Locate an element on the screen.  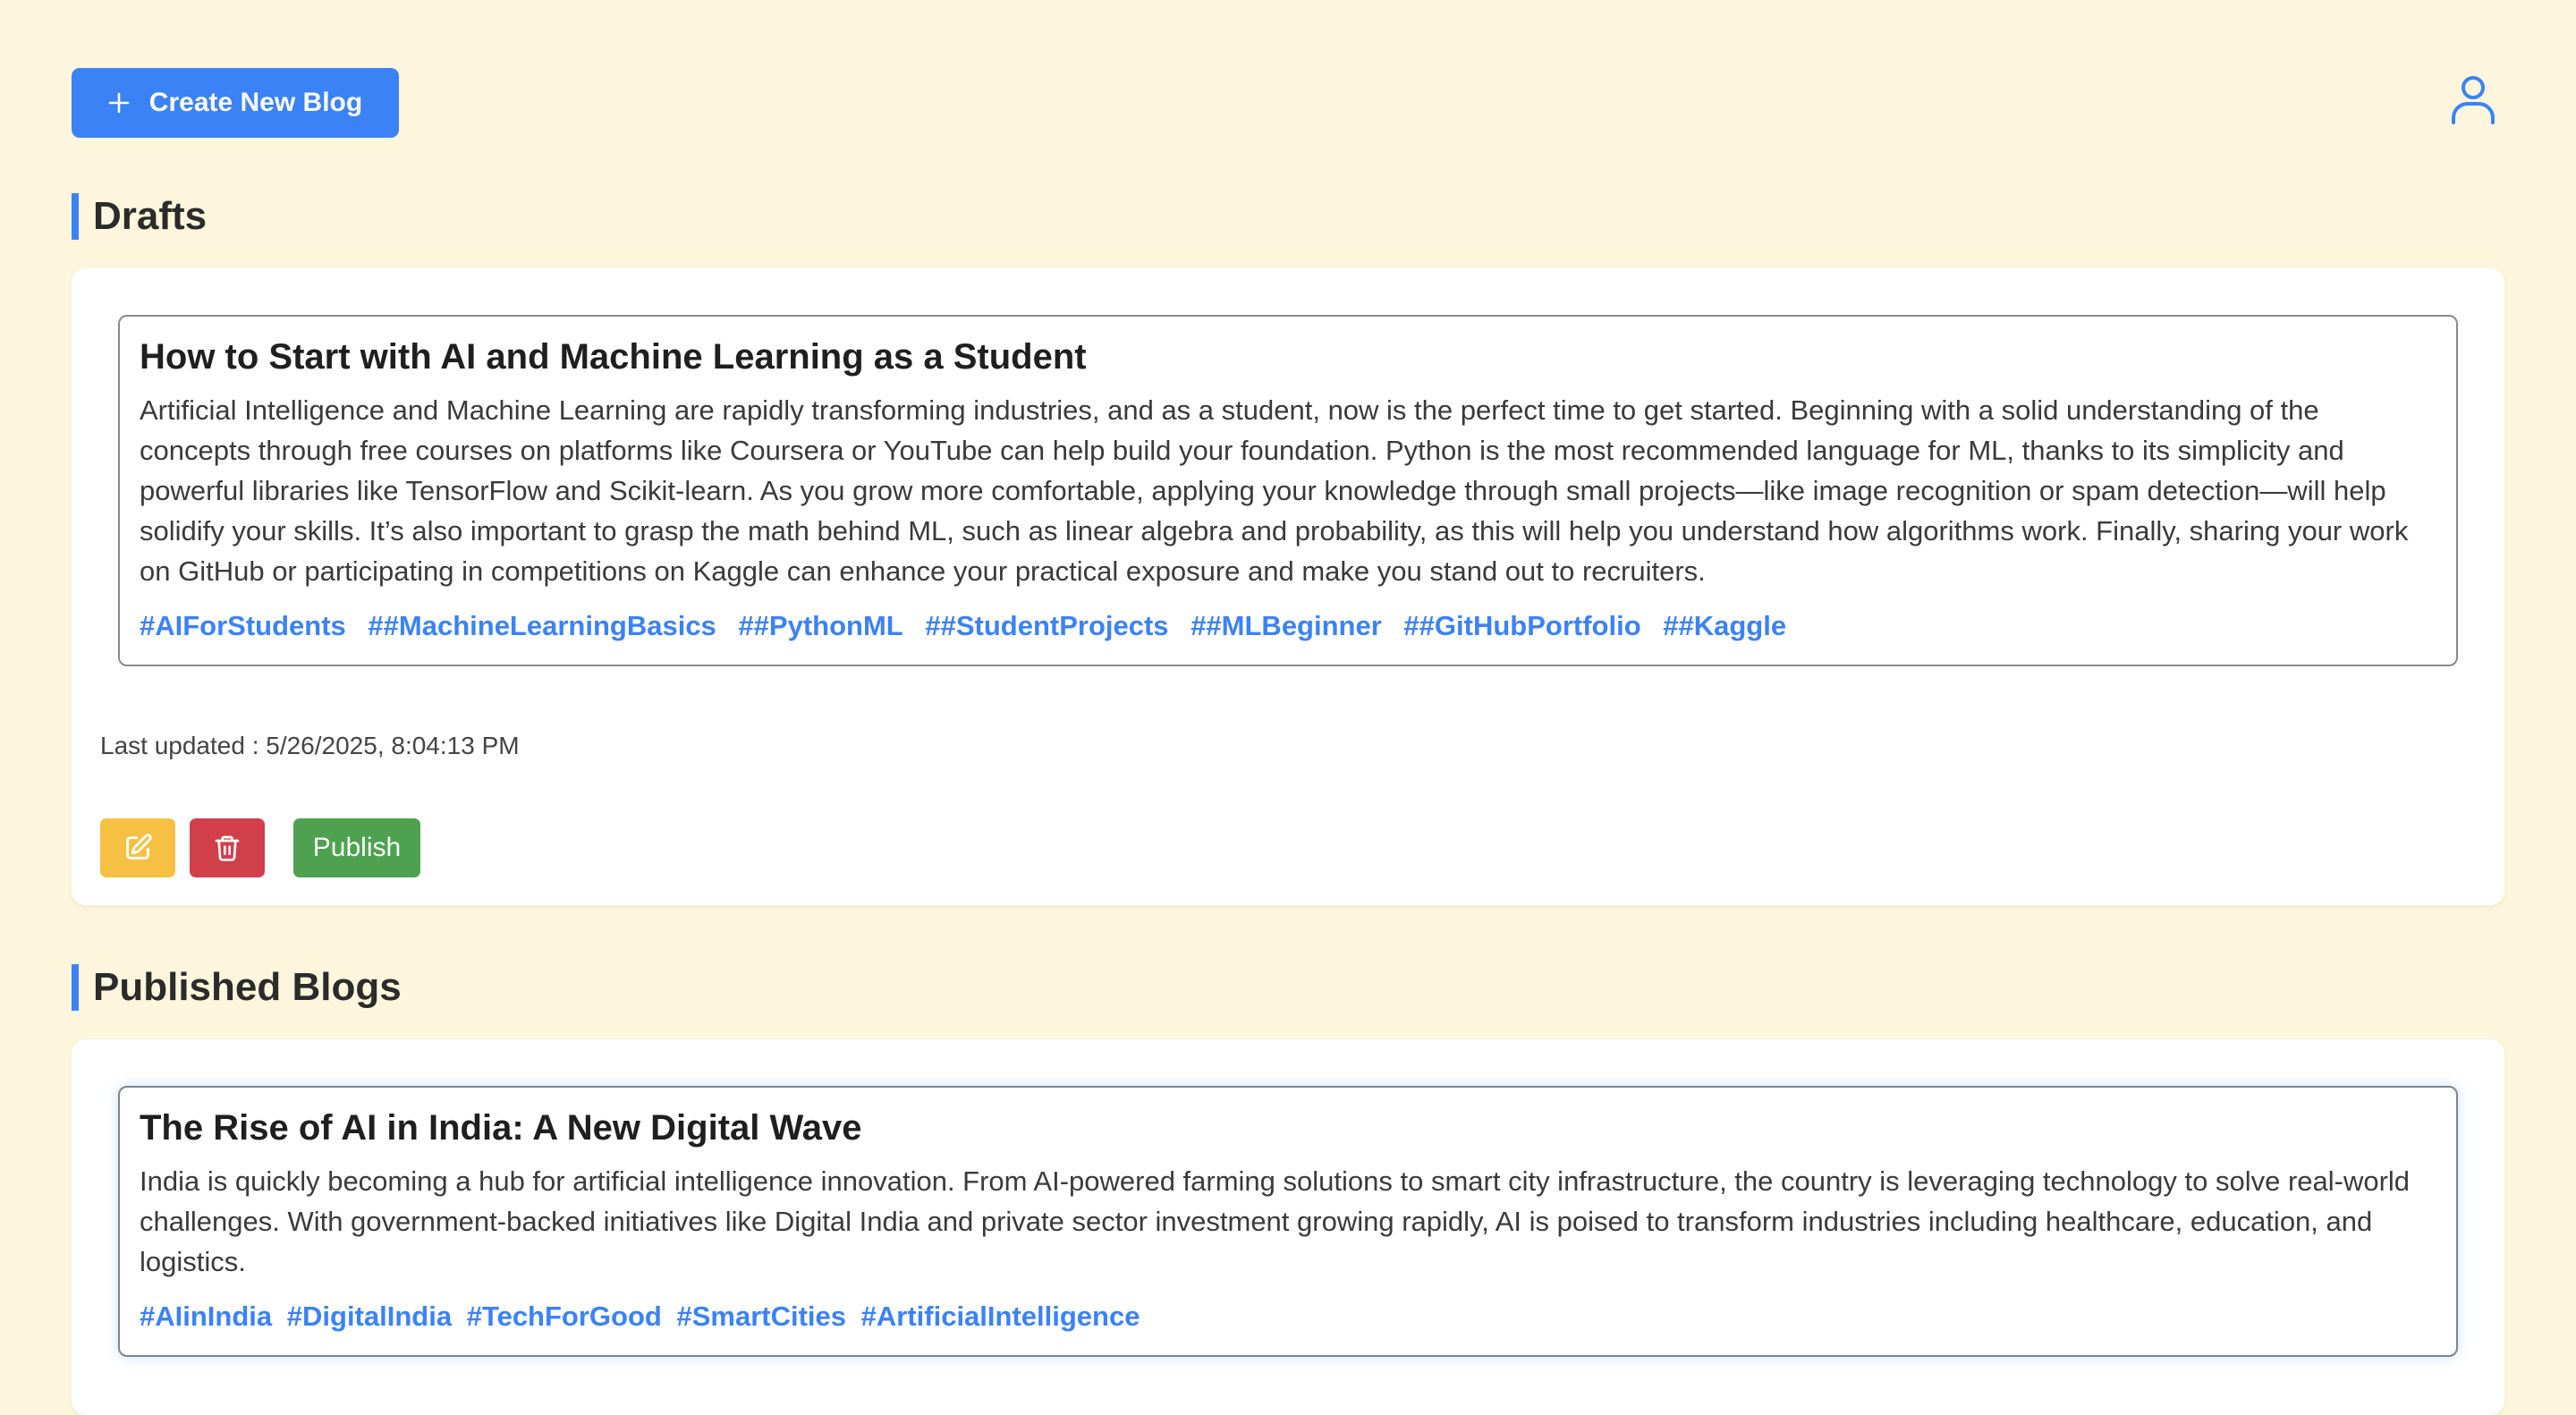
edit-button is located at coordinates (137, 847).